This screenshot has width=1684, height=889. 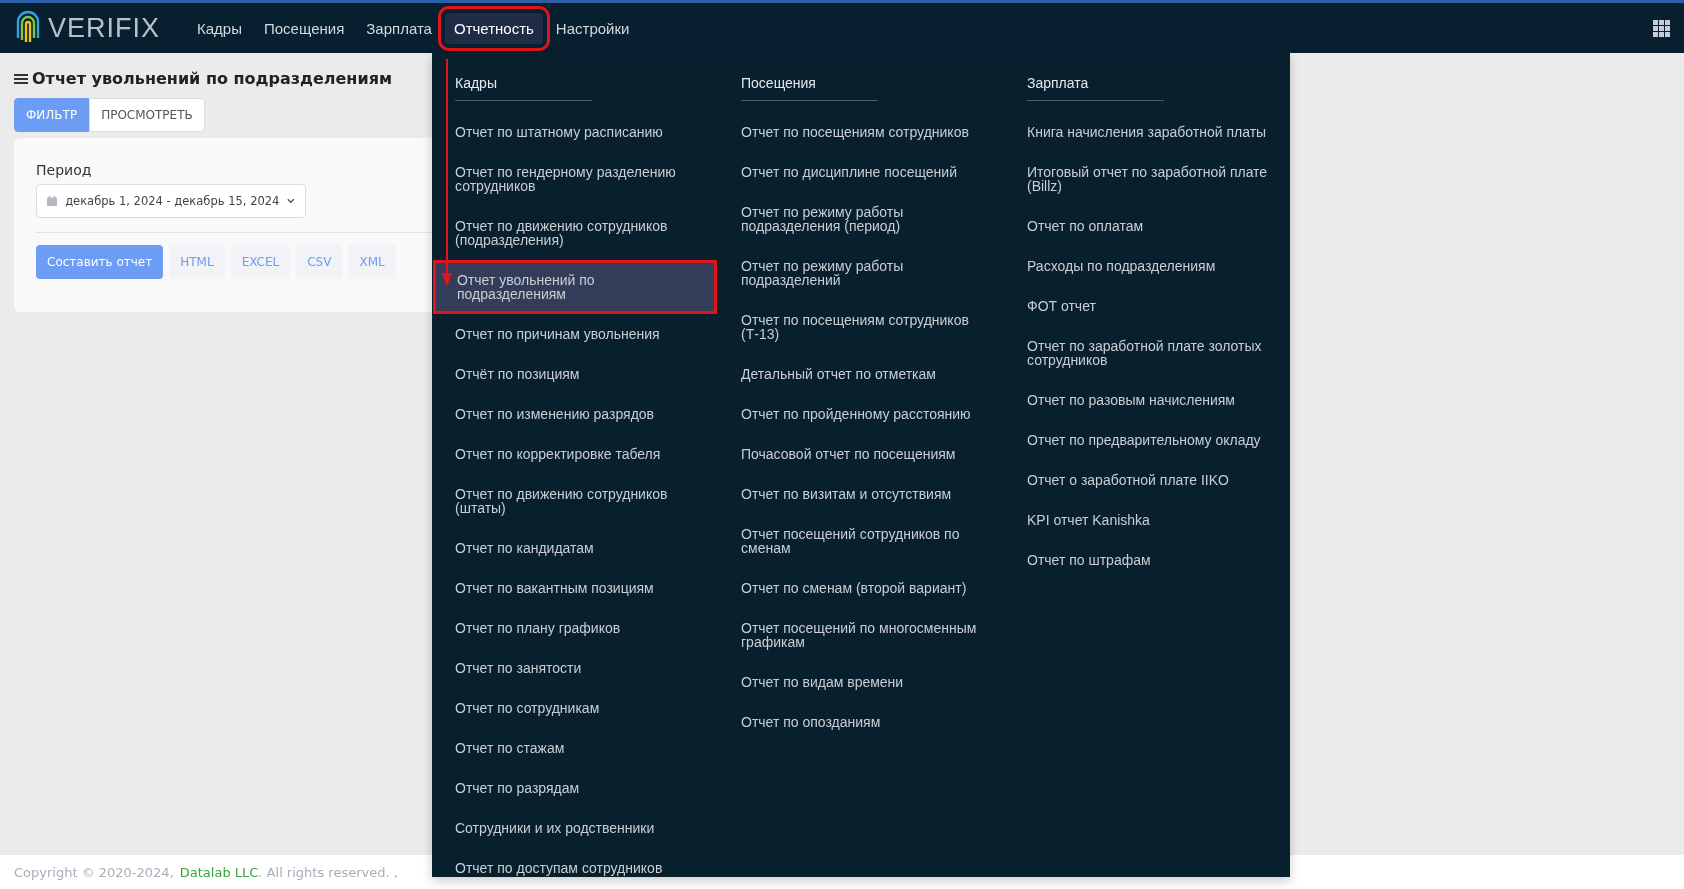 I want to click on menu-item: Отчет по разрядам, so click(x=575, y=788).